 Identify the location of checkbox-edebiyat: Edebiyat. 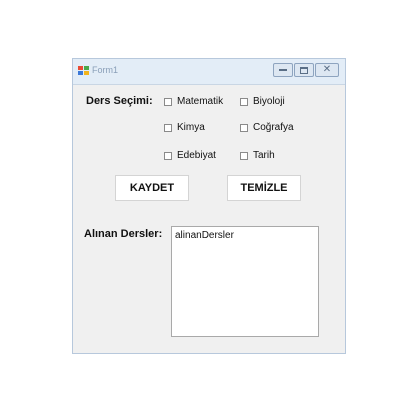
(190, 155).